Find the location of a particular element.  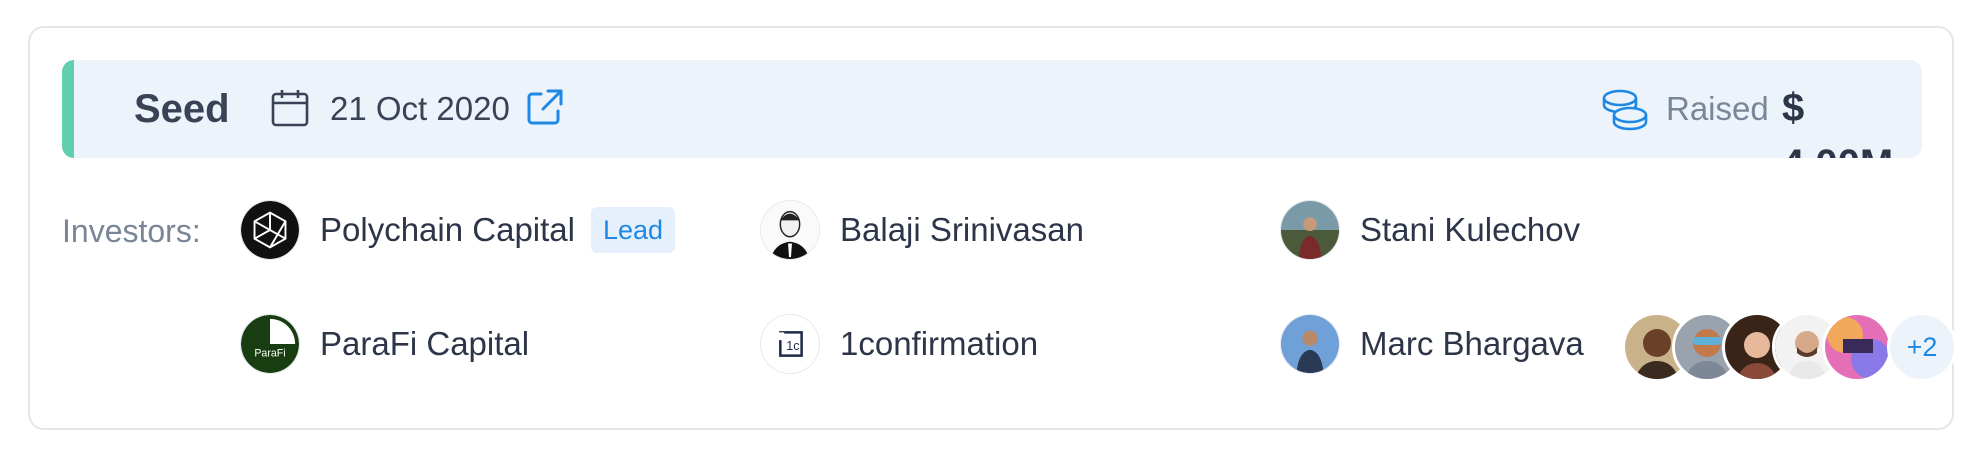

investor-name: Marc Bhargava is located at coordinates (1472, 343).